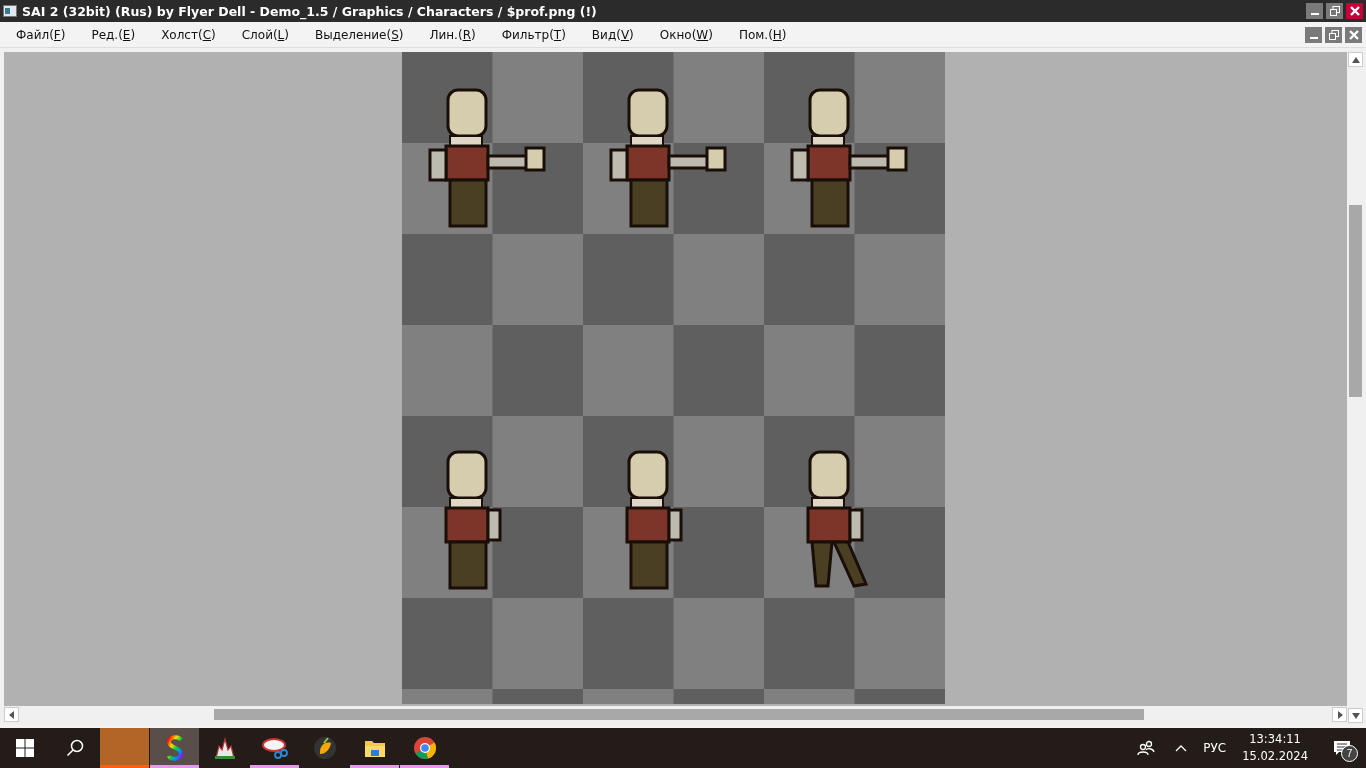  What do you see at coordinates (1355, 715) in the screenshot?
I see `scroll-down-icon` at bounding box center [1355, 715].